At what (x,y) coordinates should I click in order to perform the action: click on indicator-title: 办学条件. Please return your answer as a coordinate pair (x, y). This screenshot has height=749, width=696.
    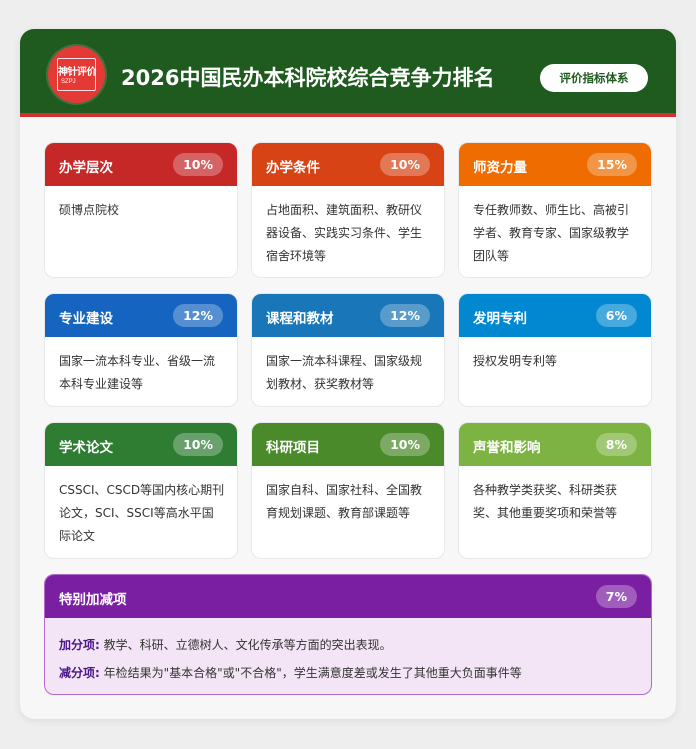
    Looking at the image, I should click on (293, 168).